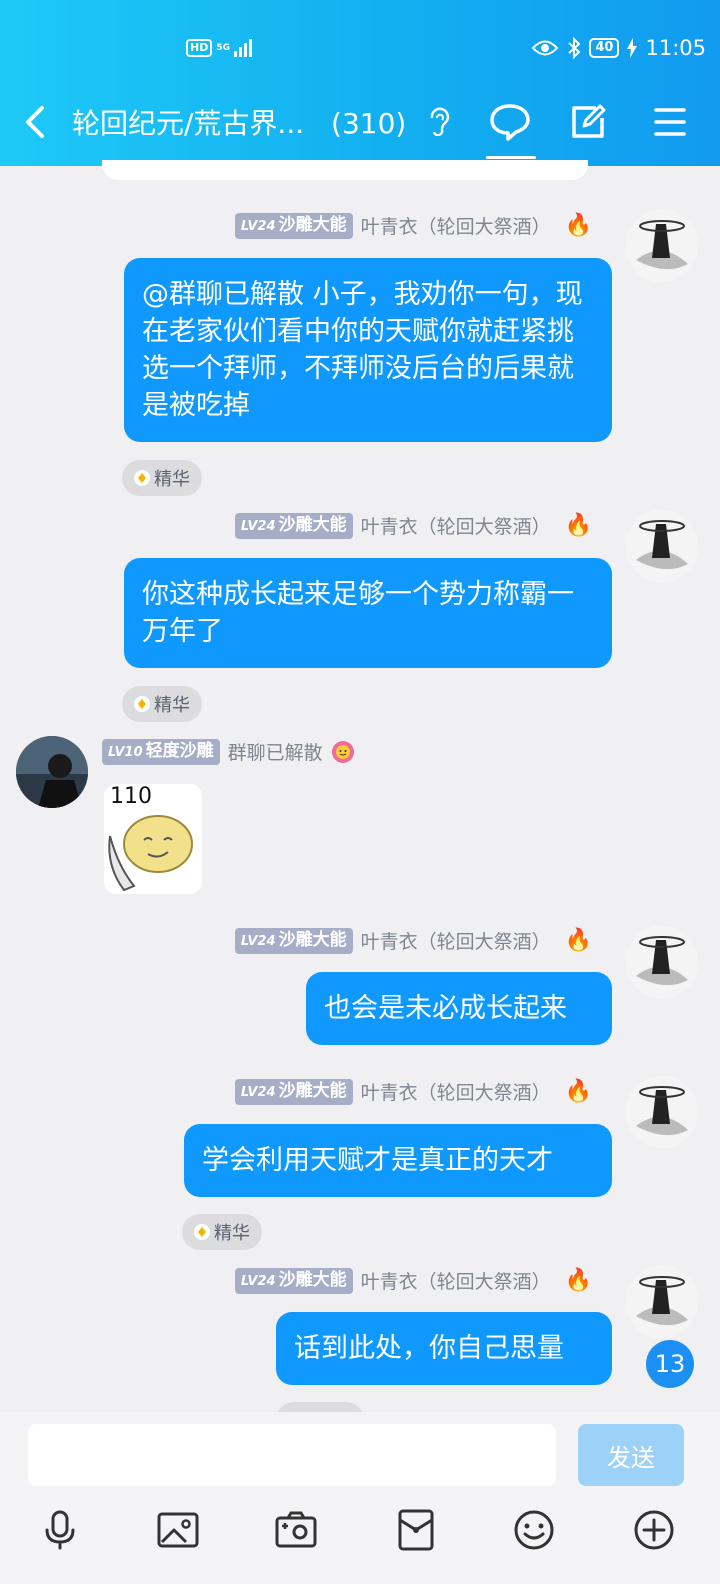  I want to click on status-bar: HD 5G 40 11:05, so click(360, 51).